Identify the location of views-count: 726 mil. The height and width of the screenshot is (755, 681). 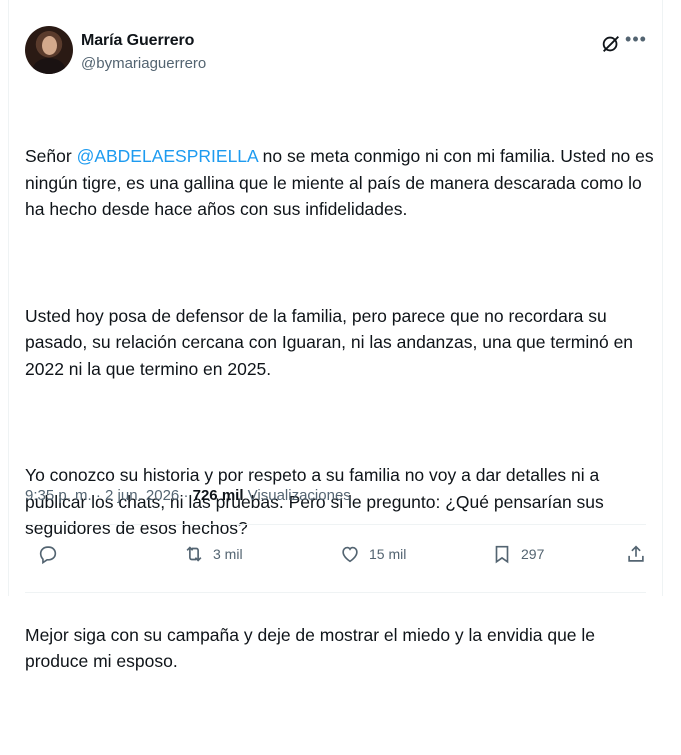
(218, 495).